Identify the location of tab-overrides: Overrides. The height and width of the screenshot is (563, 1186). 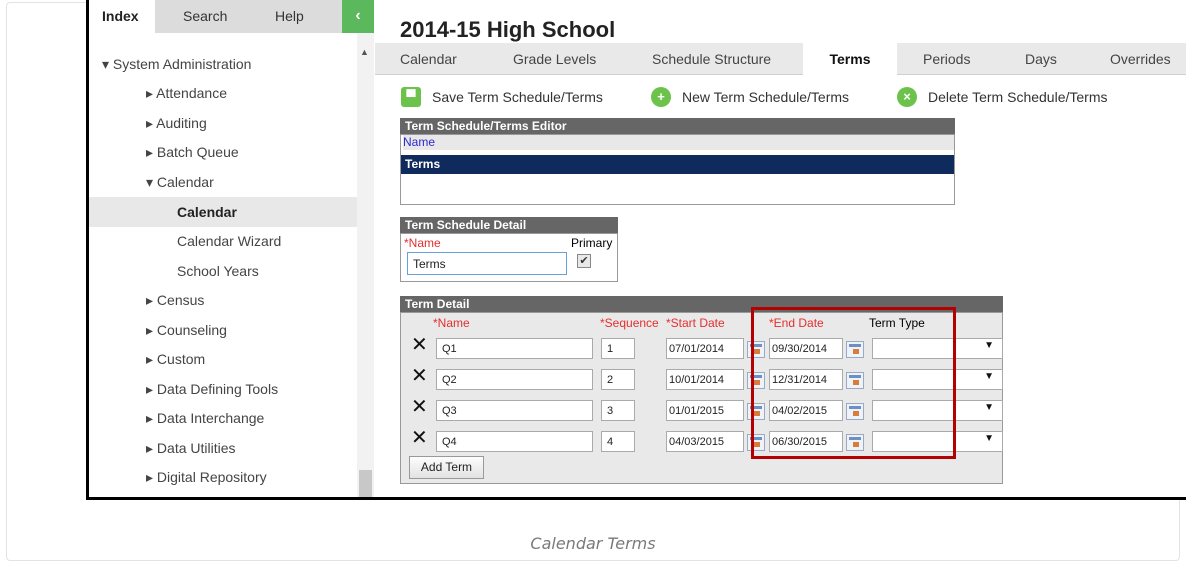
(1140, 59).